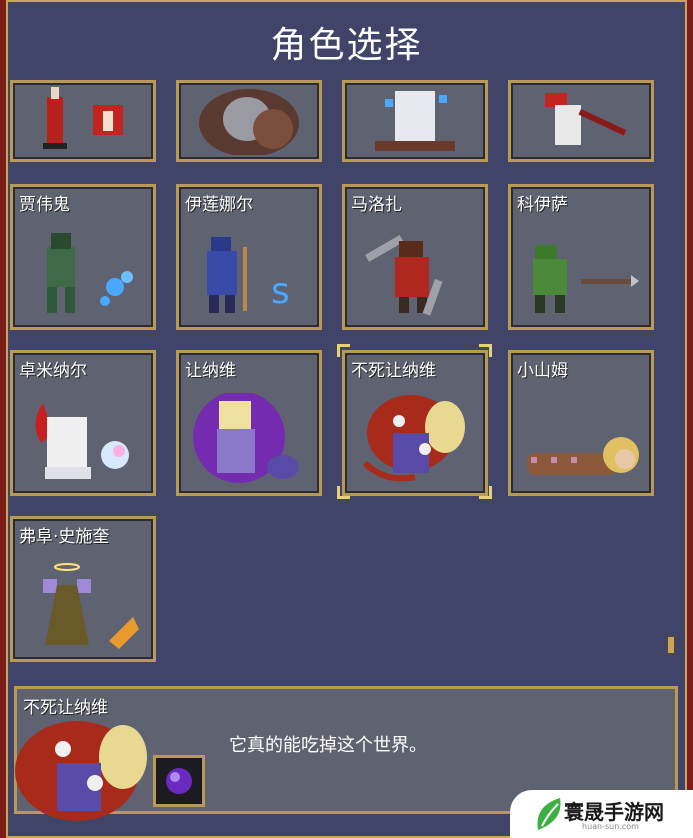 This screenshot has height=838, width=693. I want to click on character-card: 让纳维, so click(249, 423).